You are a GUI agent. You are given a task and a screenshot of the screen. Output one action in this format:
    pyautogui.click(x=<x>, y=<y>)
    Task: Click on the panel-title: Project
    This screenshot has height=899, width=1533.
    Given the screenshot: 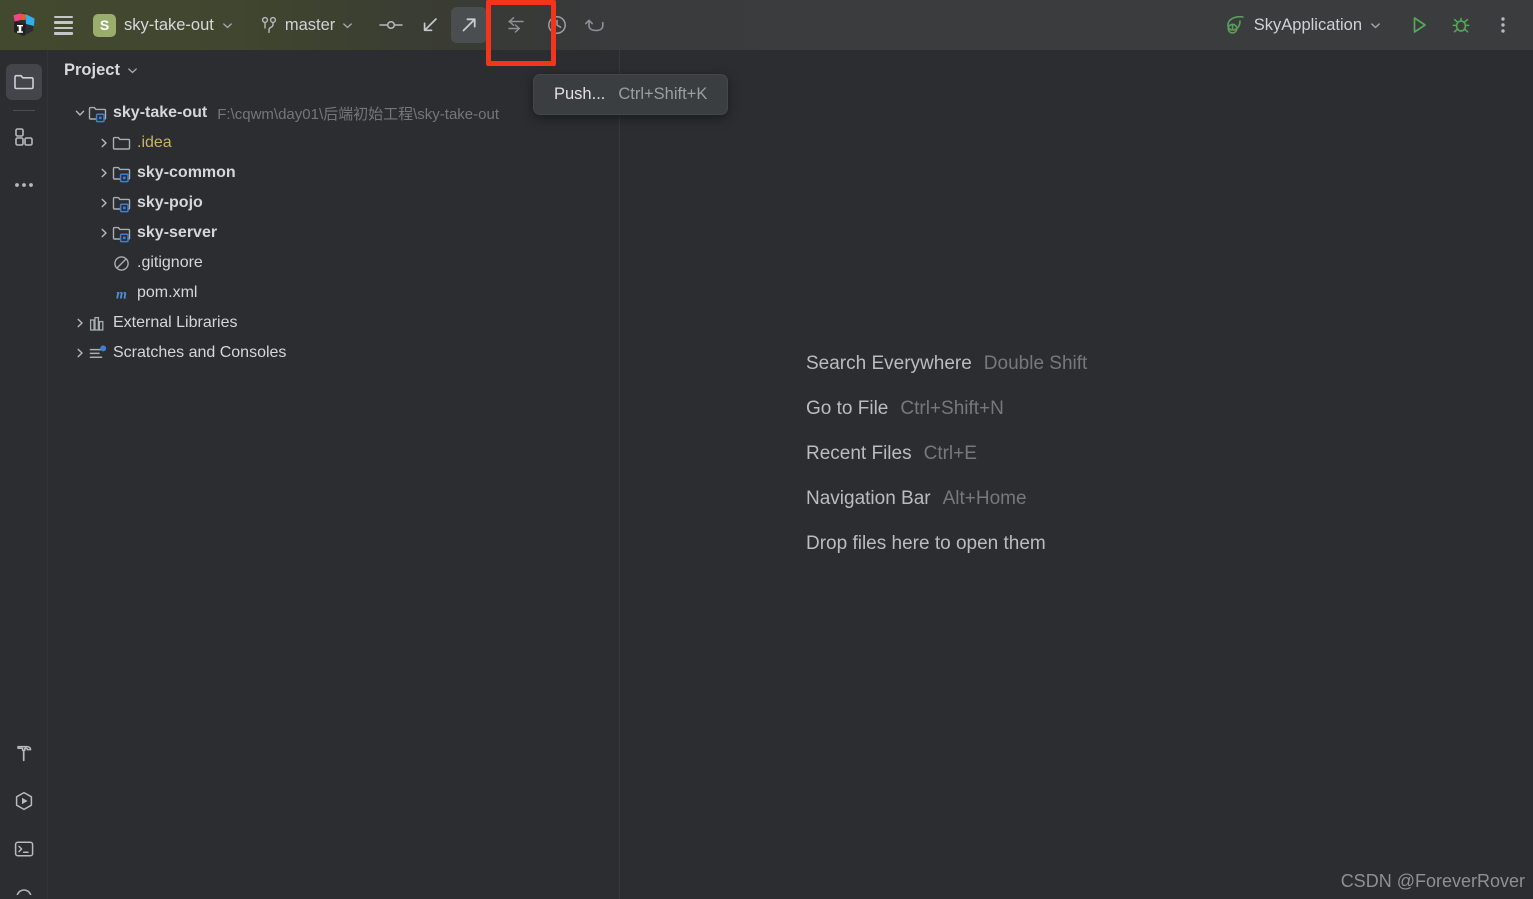 What is the action you would take?
    pyautogui.click(x=92, y=69)
    